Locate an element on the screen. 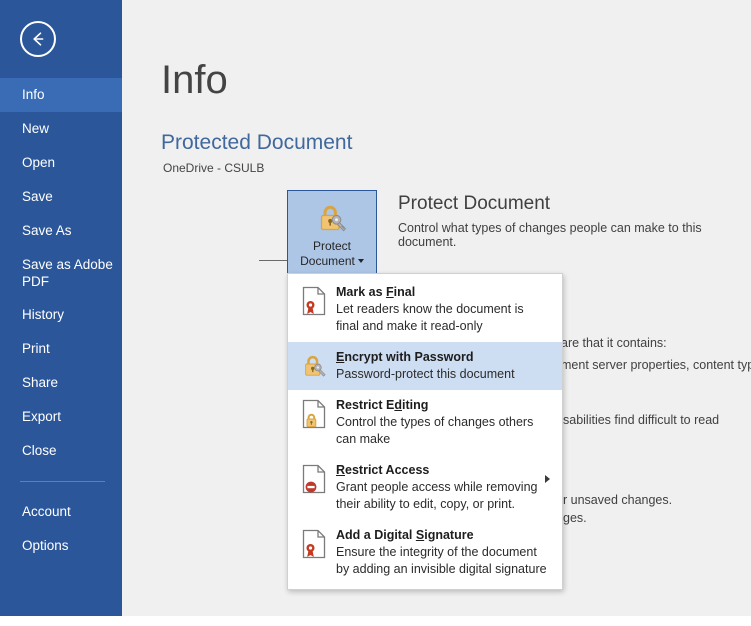  sidebar-item-options: Options is located at coordinates (61, 546).